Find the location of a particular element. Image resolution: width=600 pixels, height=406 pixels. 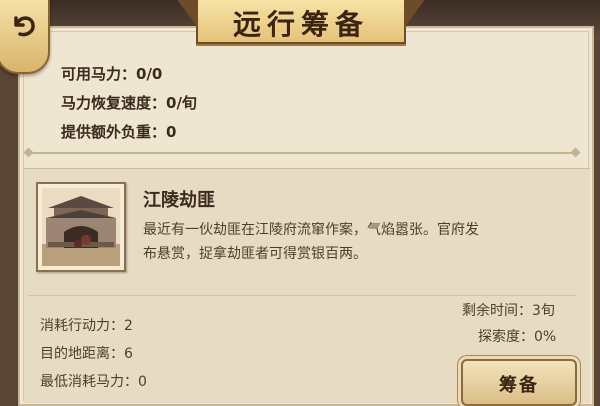

back-button is located at coordinates (25, 37).